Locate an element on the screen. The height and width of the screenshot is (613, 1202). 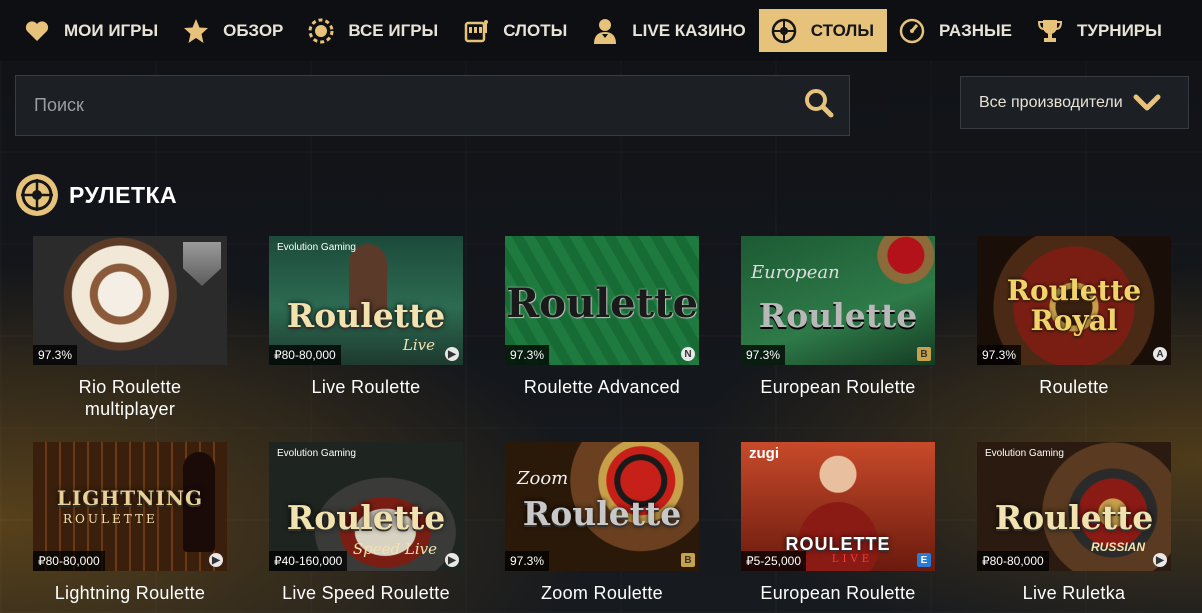
thumbnail-subtitle: Speed Live is located at coordinates (394, 549).